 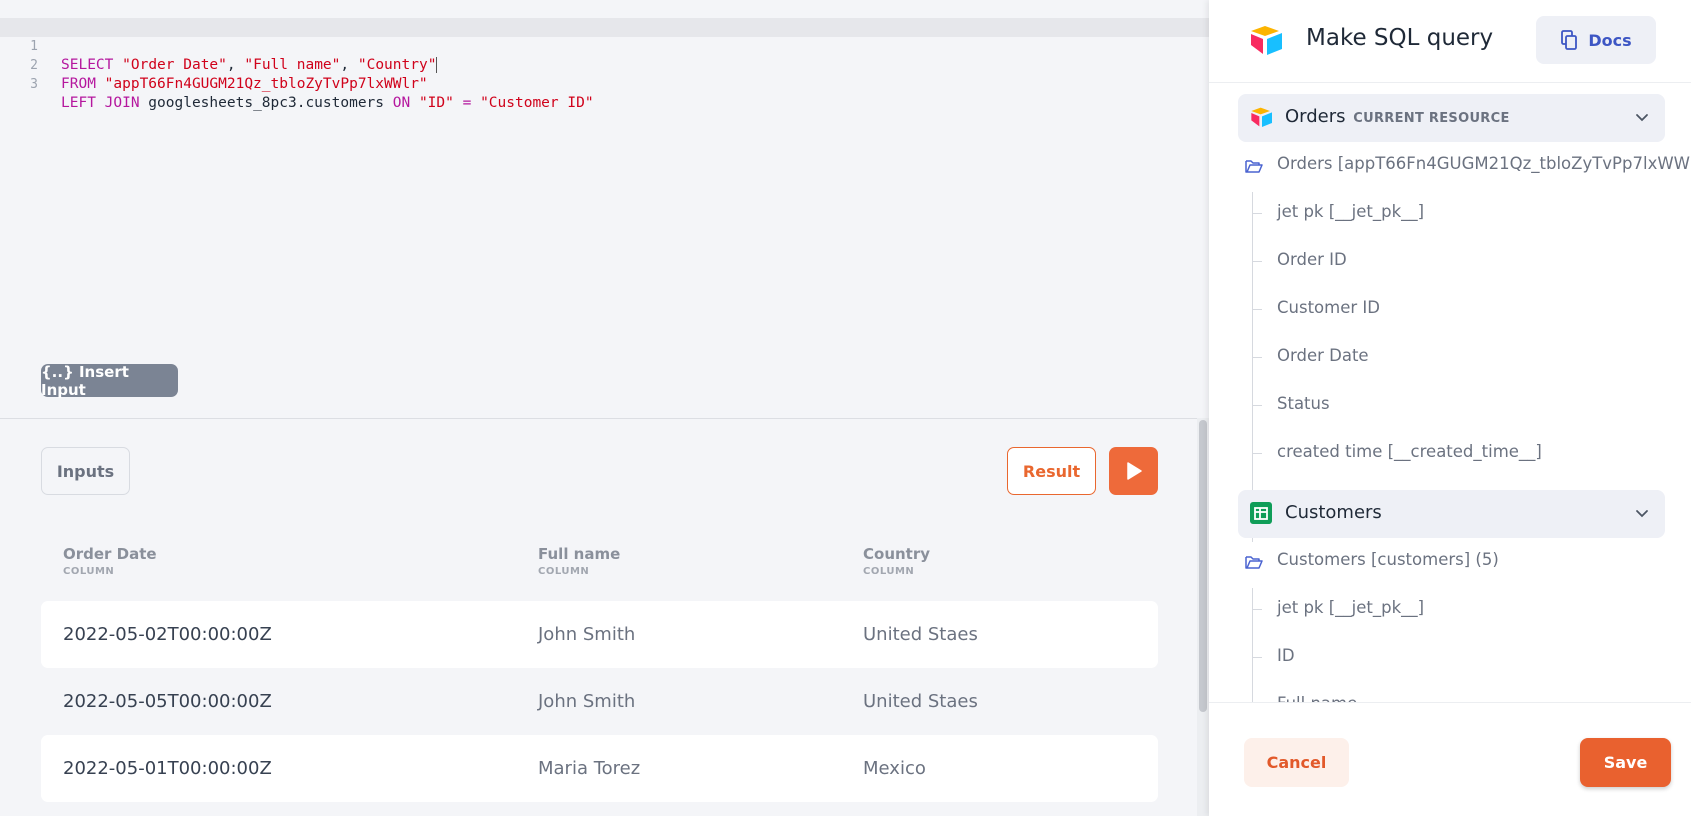 What do you see at coordinates (110, 554) in the screenshot?
I see `column-name: Order Date` at bounding box center [110, 554].